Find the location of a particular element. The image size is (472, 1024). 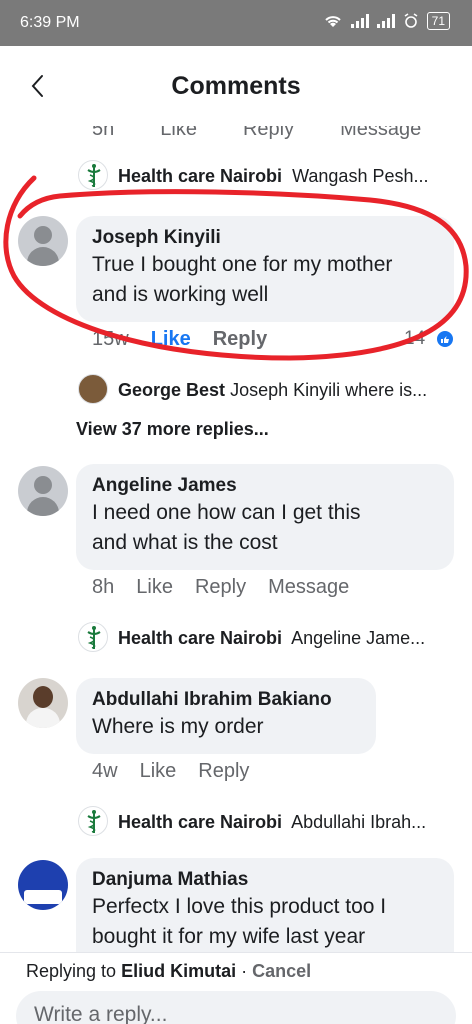

comment-actions: 15w Like Reply is located at coordinates (179, 339).